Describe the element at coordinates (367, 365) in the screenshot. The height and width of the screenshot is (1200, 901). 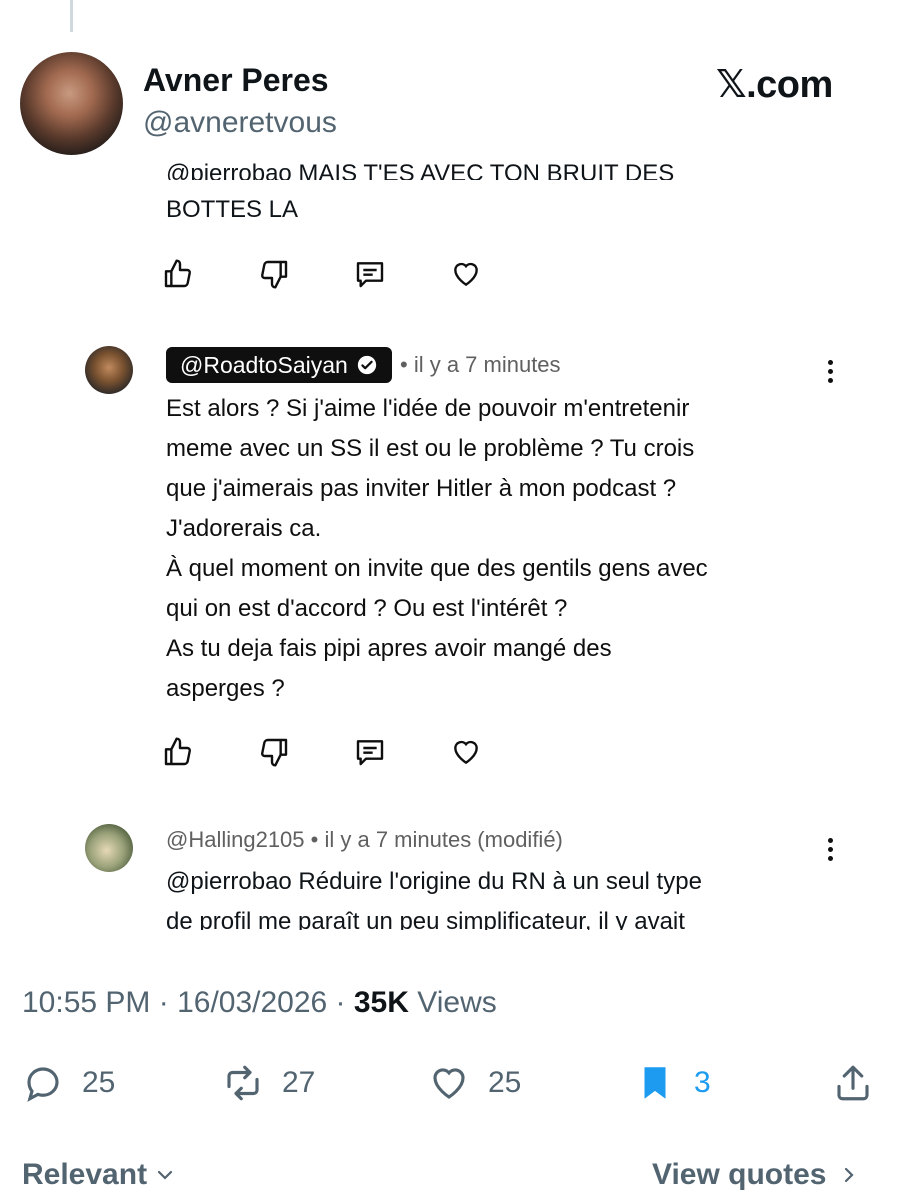
I see `verified-check-icon` at that location.